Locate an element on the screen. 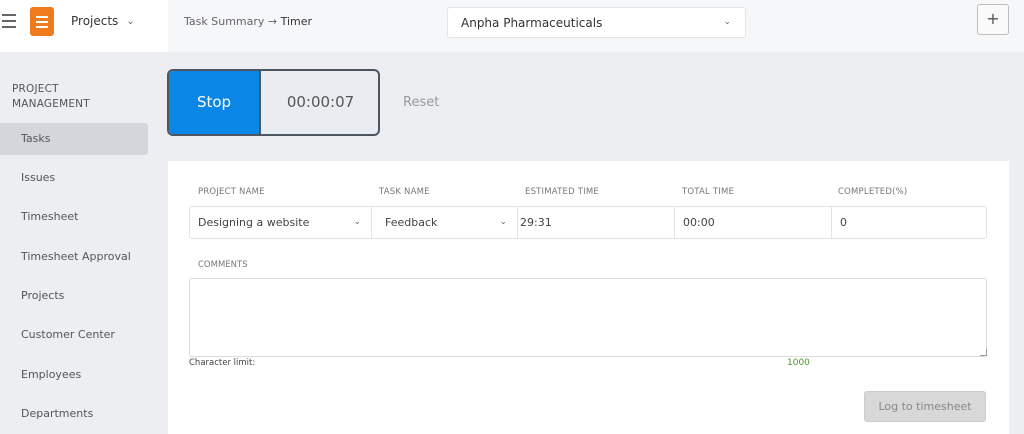 This screenshot has height=434, width=1024. breadcrumb-arrow-icon: → is located at coordinates (272, 21).